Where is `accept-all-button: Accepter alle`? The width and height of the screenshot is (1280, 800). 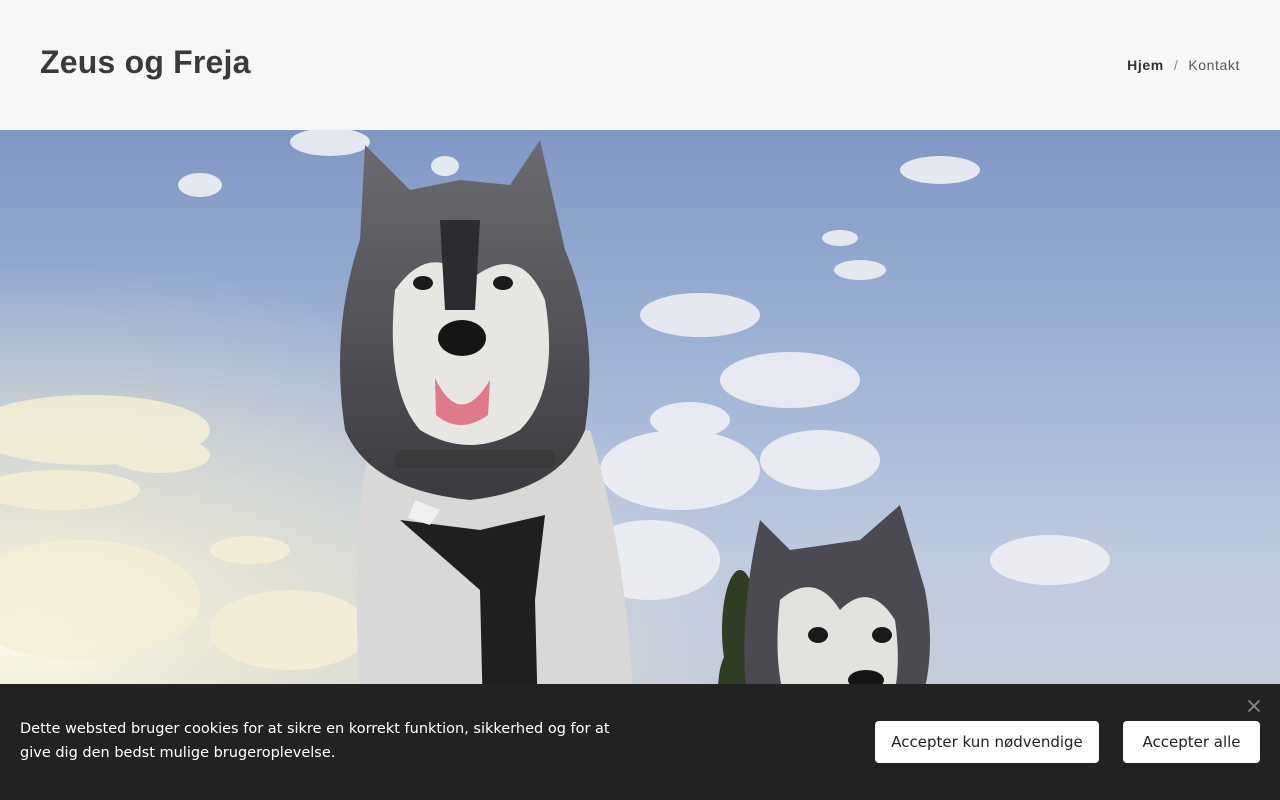
accept-all-button: Accepter alle is located at coordinates (1191, 742).